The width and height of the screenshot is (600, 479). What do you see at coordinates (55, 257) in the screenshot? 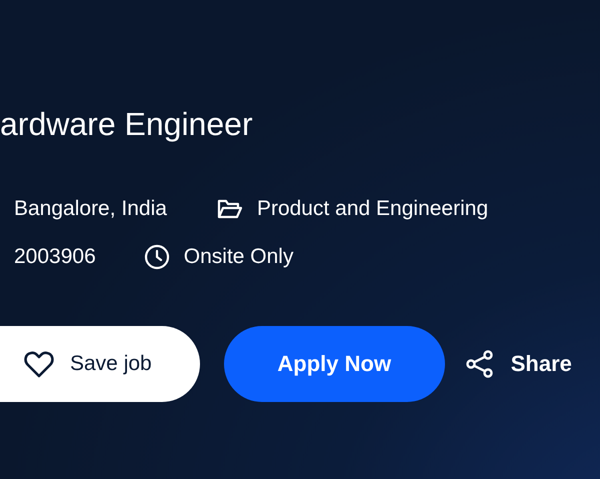
I see `job-detail: 2003906` at bounding box center [55, 257].